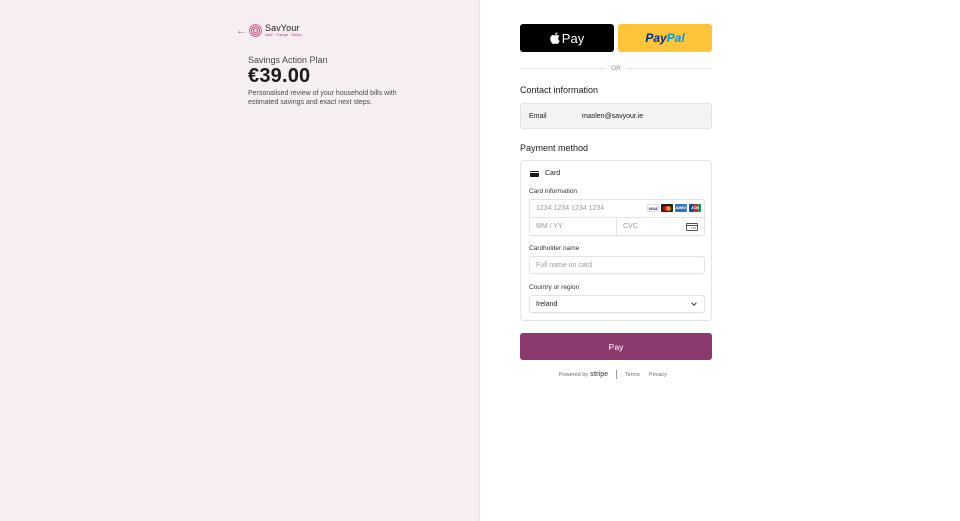 The height and width of the screenshot is (521, 960). I want to click on card-brands: VISA AMEX JCB, so click(674, 208).